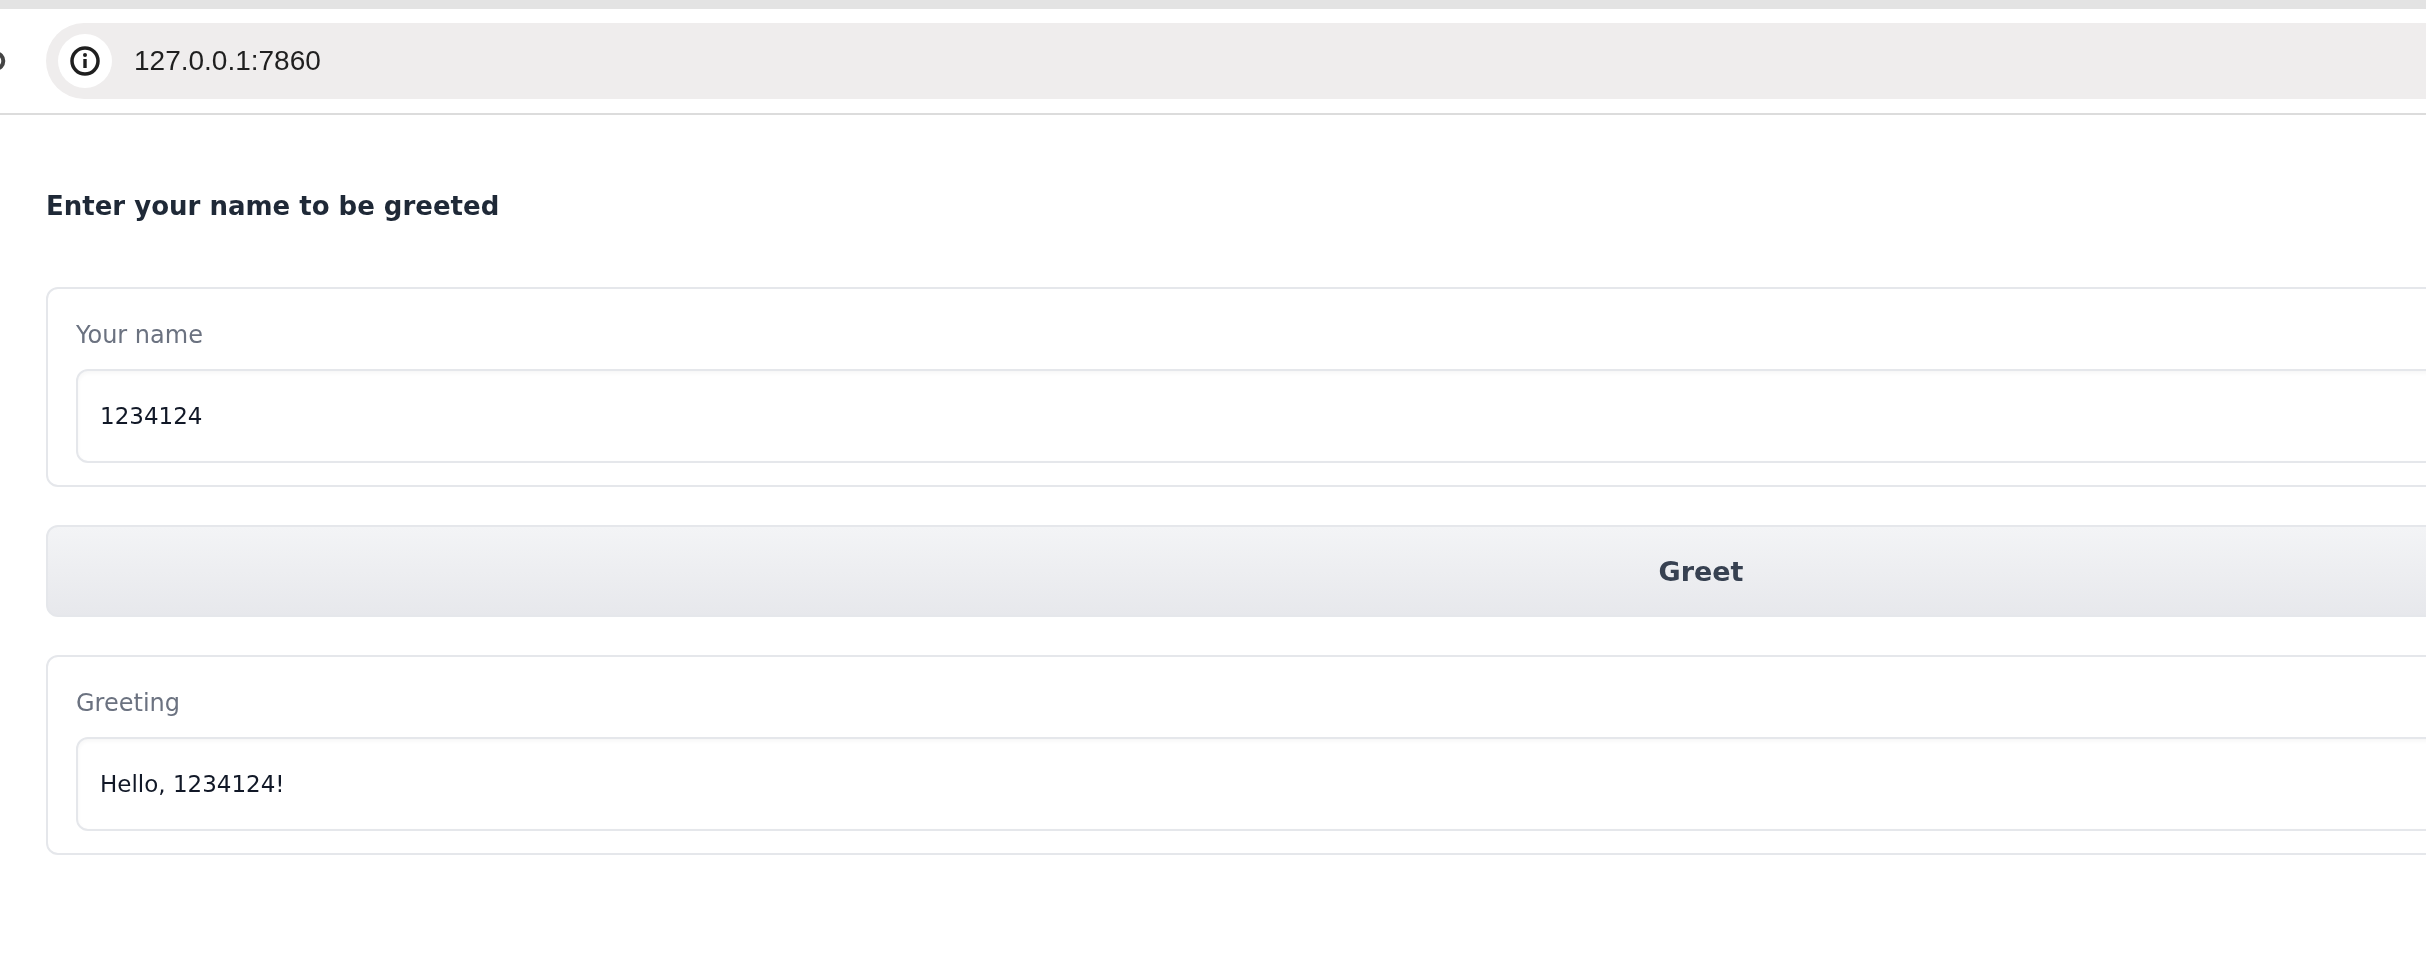  I want to click on greeting-output: Hello, 1234124!, so click(1251, 784).